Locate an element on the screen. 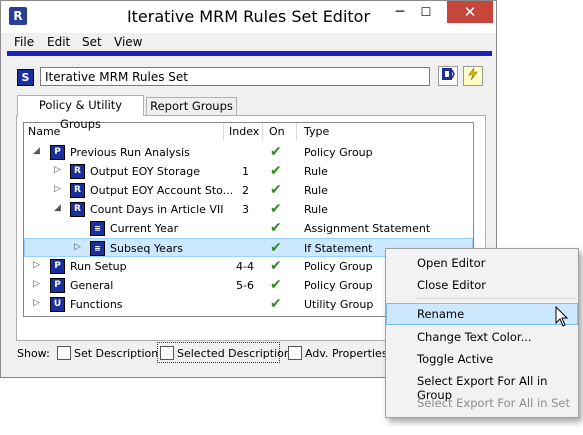 Image resolution: width=583 pixels, height=435 pixels. set-description-checkbox is located at coordinates (64, 353).